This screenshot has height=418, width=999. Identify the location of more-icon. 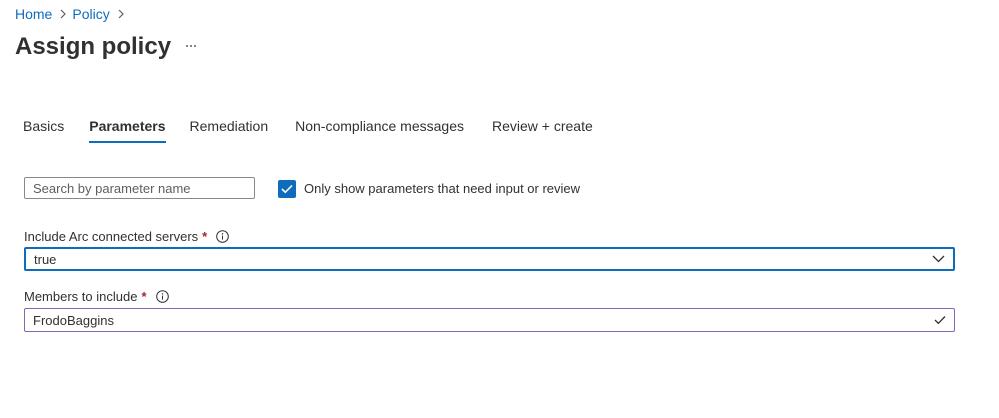
(191, 46).